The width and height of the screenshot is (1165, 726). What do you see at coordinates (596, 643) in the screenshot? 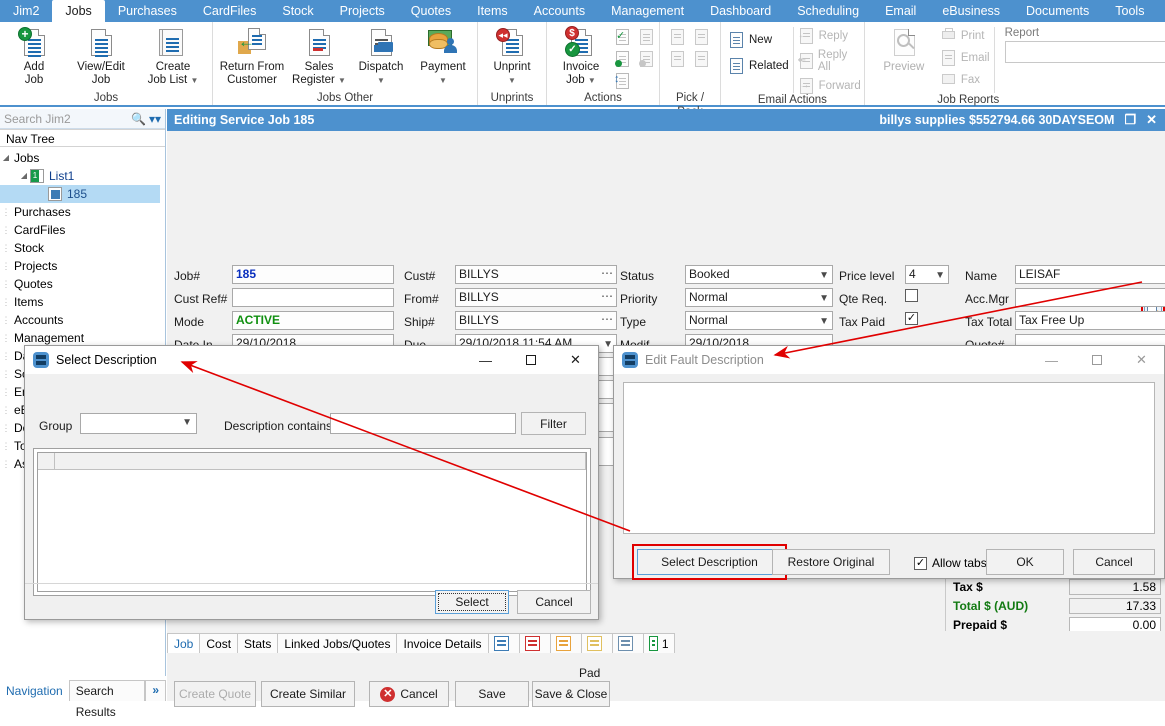
I see `job-tab-clipboard-tan-icon` at bounding box center [596, 643].